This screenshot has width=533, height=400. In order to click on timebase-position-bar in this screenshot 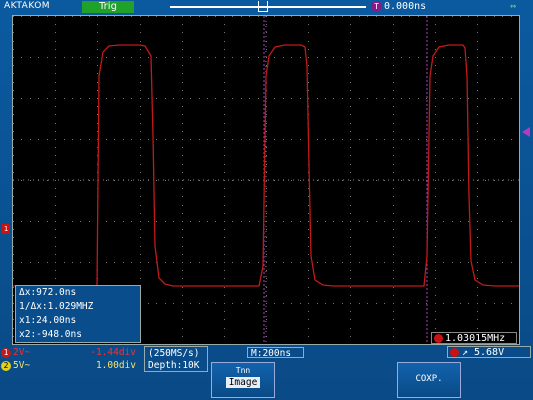, I will do `click(268, 7)`.